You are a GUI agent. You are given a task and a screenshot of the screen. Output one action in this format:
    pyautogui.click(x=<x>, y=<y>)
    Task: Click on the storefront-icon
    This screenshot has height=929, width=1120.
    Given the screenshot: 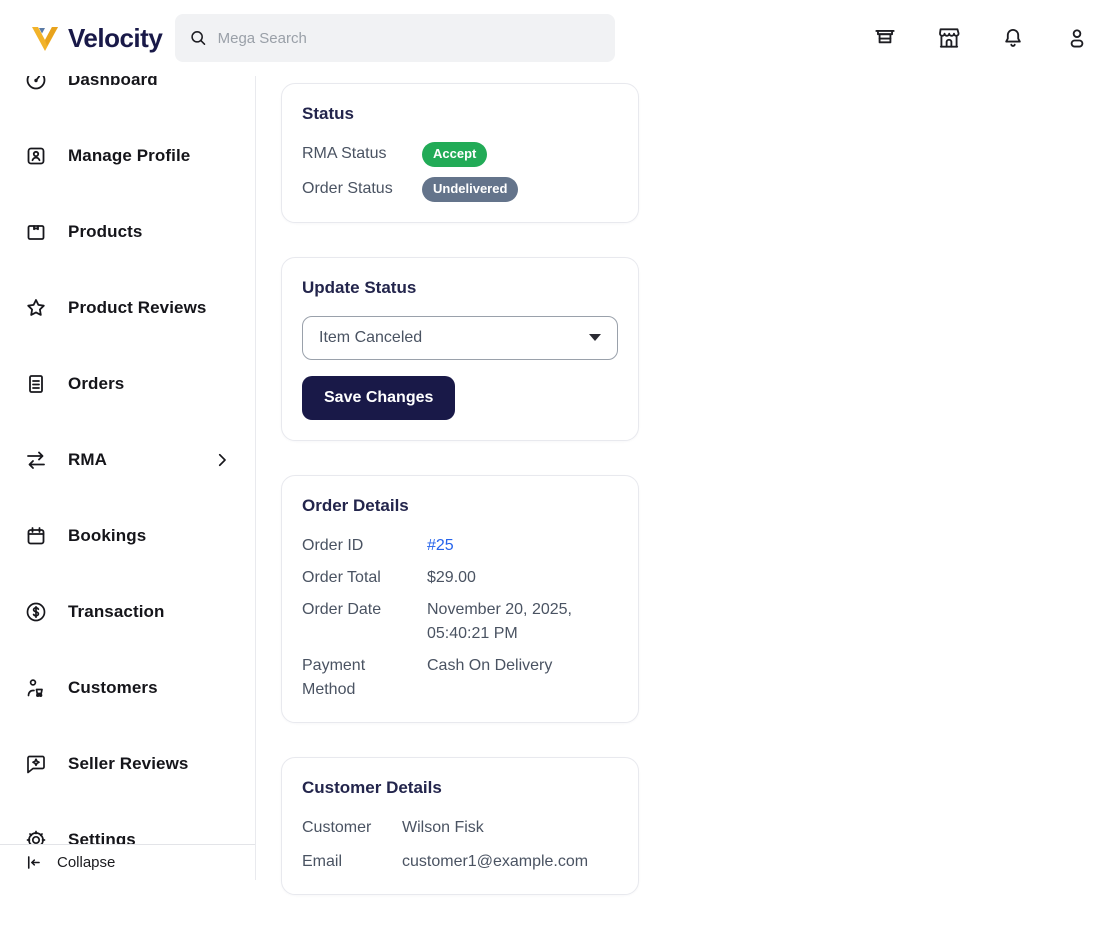 What is the action you would take?
    pyautogui.click(x=885, y=38)
    